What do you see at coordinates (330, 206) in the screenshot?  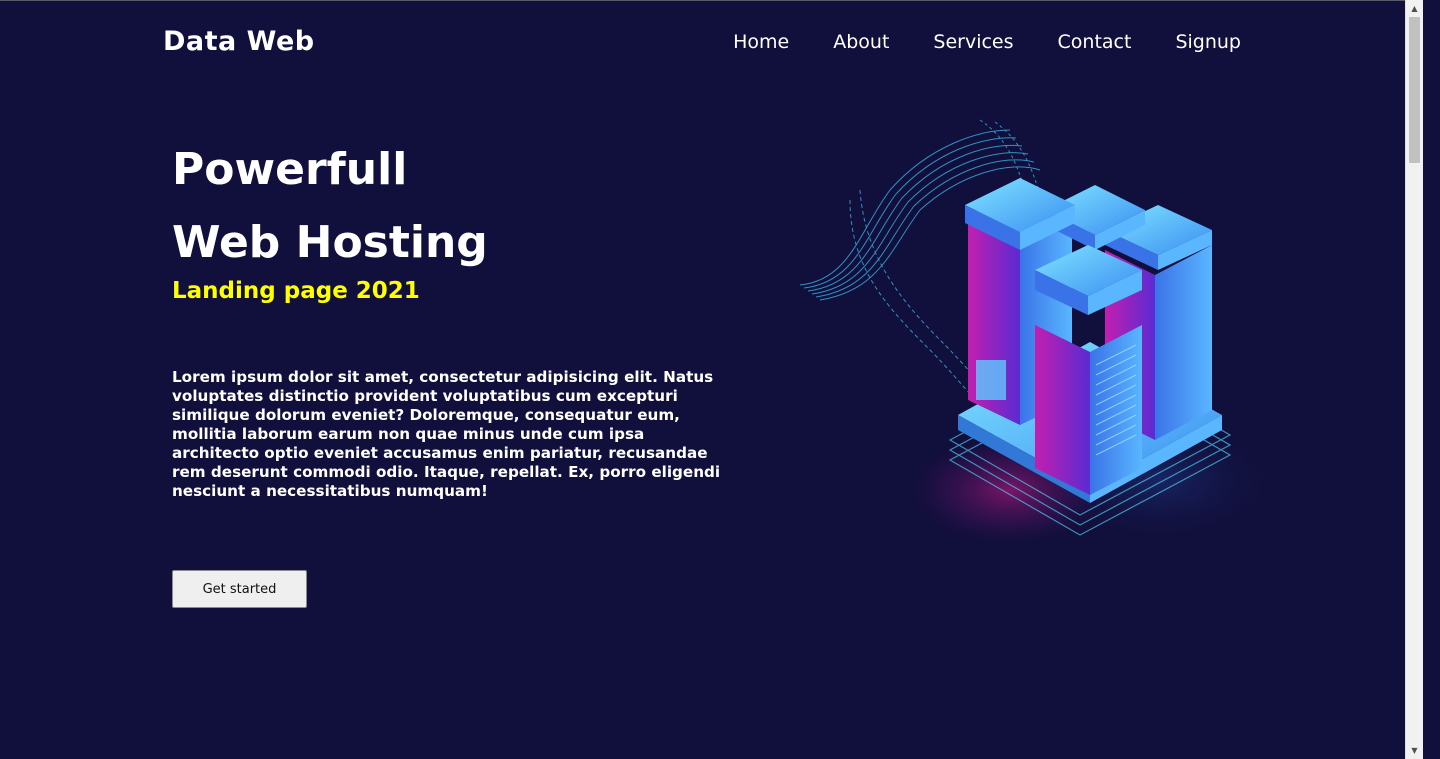 I see `hero-title: Powerfull Web Hosting` at bounding box center [330, 206].